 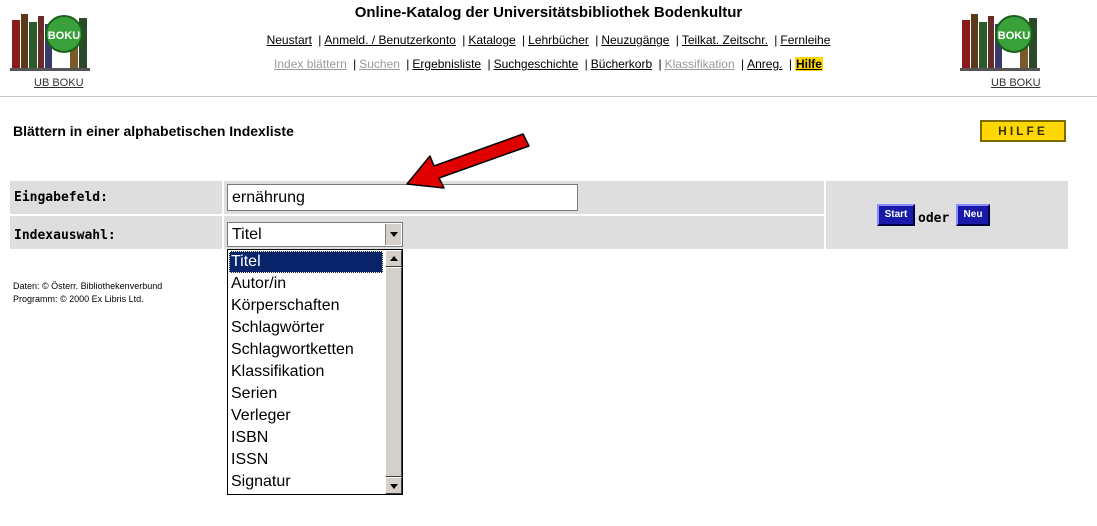 What do you see at coordinates (310, 64) in the screenshot?
I see `nav-index-blaettern: Index blättern` at bounding box center [310, 64].